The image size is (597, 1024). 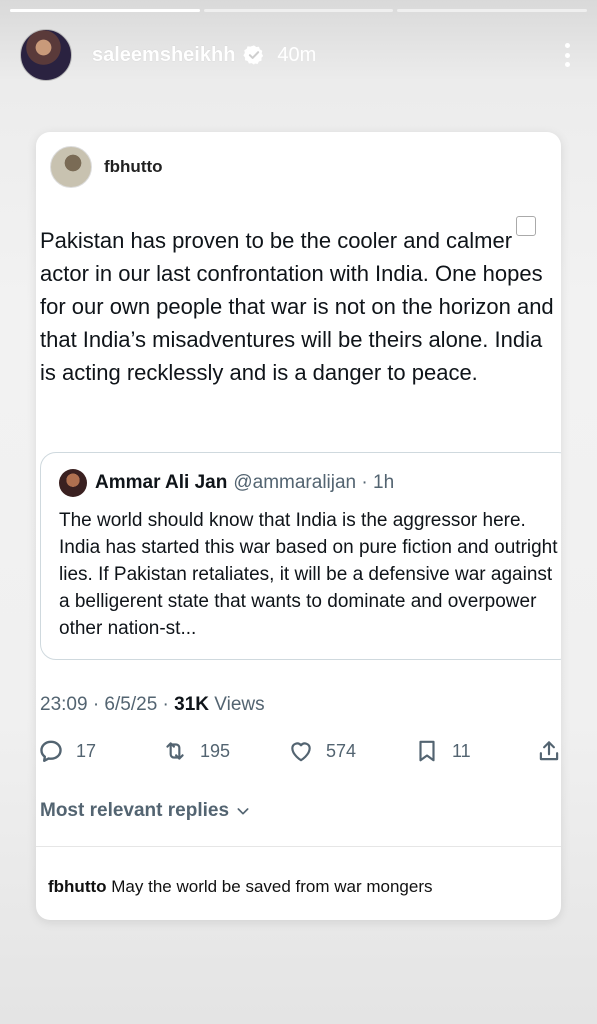 I want to click on post-author-avatar, so click(x=71, y=167).